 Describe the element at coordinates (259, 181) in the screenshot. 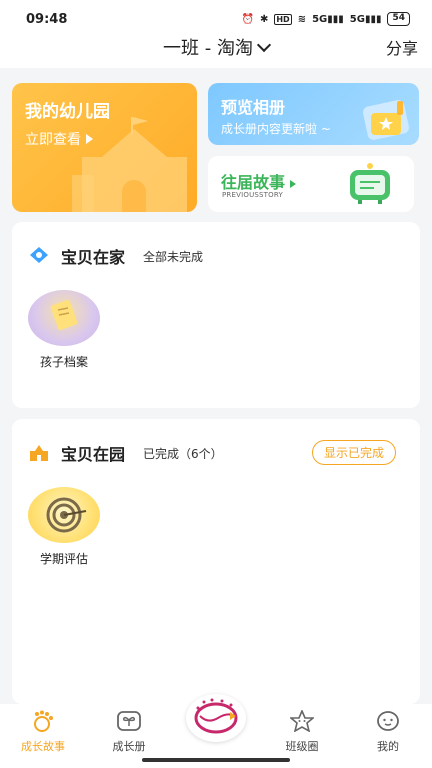

I see `story-title: 往届故事` at that location.